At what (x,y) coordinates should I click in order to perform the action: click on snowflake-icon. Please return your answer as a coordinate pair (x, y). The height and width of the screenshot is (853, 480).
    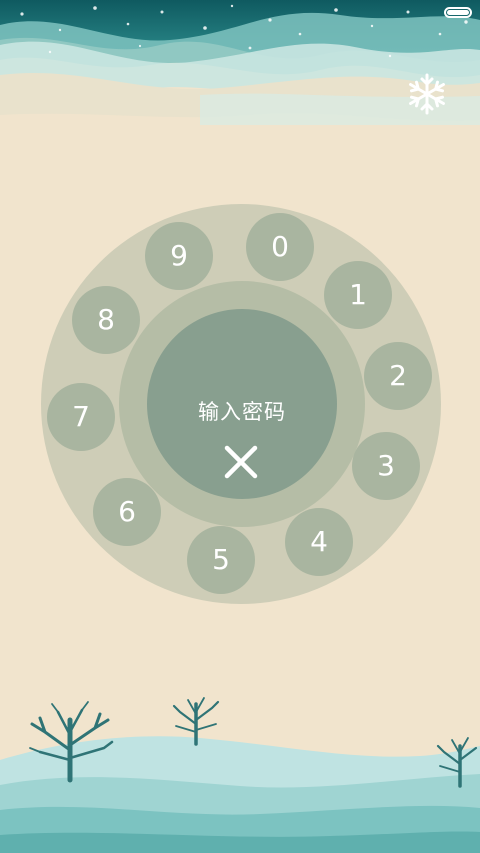
    Looking at the image, I should click on (427, 94).